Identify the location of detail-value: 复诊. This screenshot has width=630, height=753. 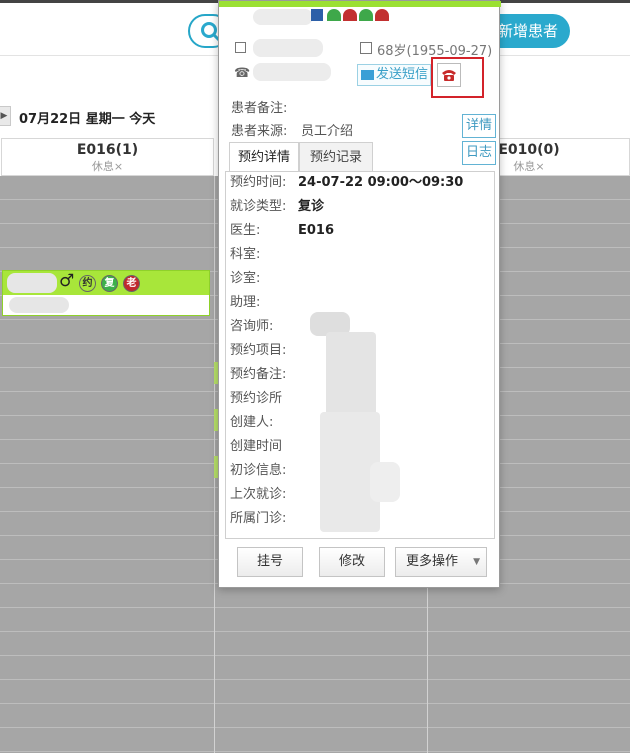
(311, 206).